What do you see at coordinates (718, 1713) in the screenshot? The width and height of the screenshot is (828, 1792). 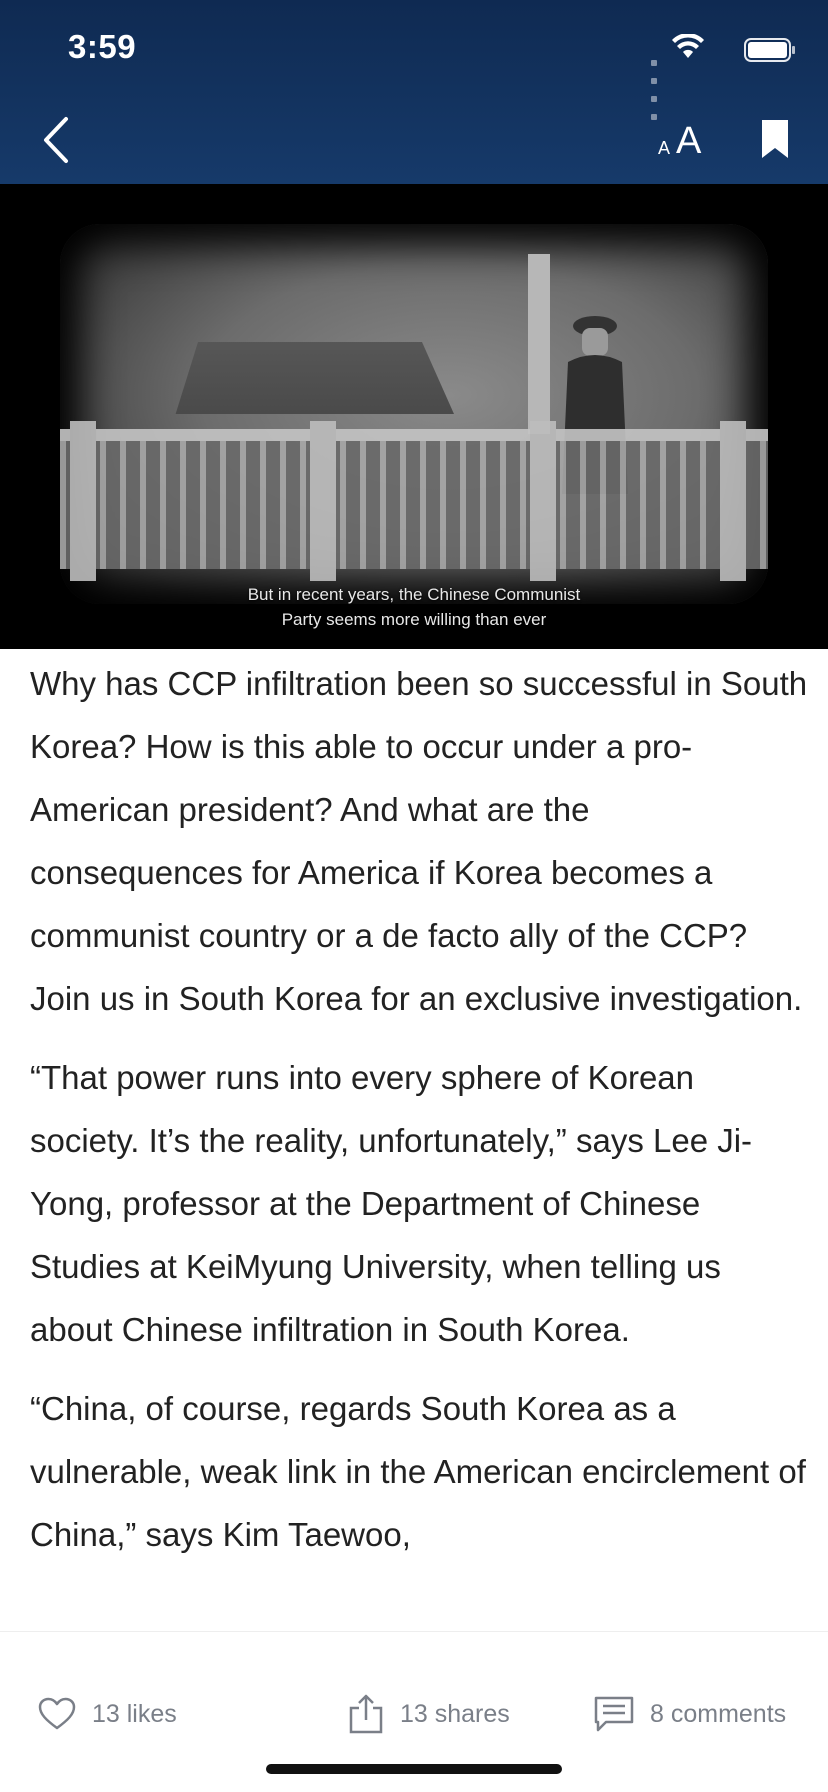 I see `comments-count: 8 comments` at bounding box center [718, 1713].